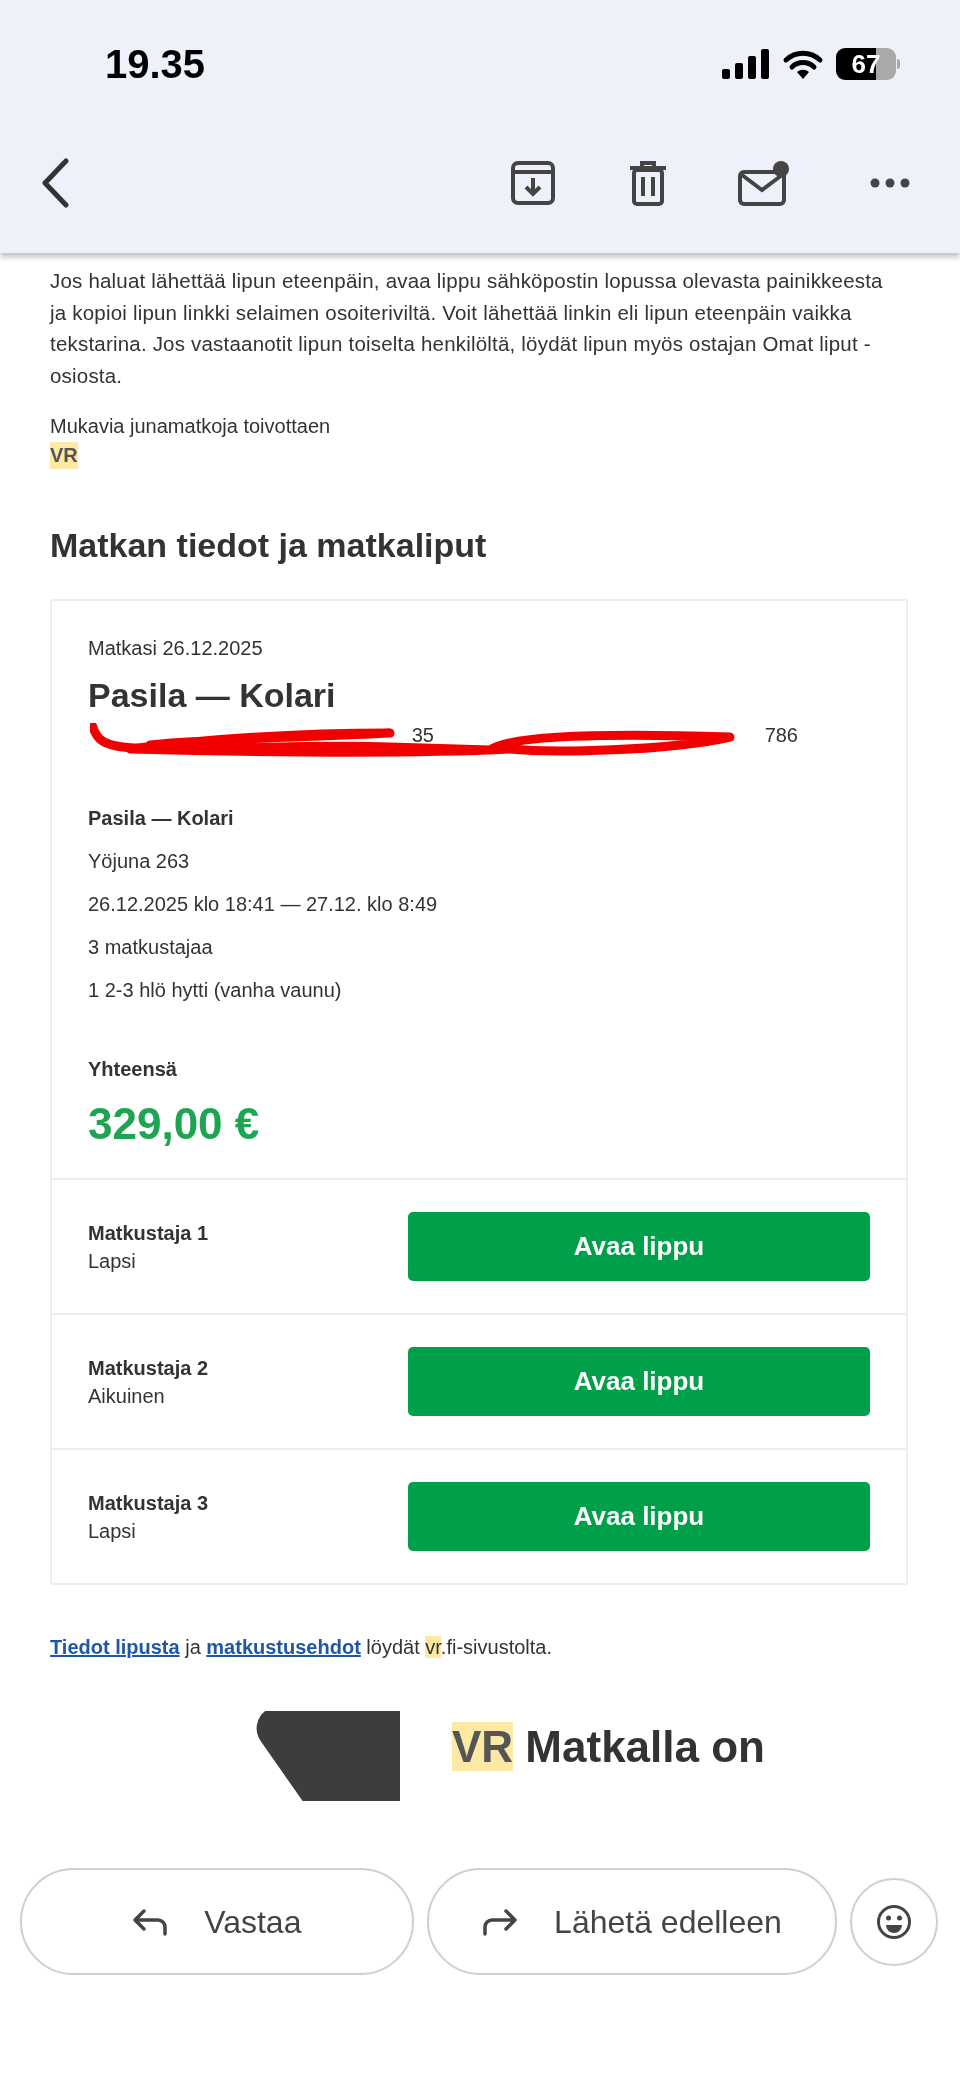 The image size is (960, 2078). I want to click on highlighted-text: vr, so click(433, 1647).